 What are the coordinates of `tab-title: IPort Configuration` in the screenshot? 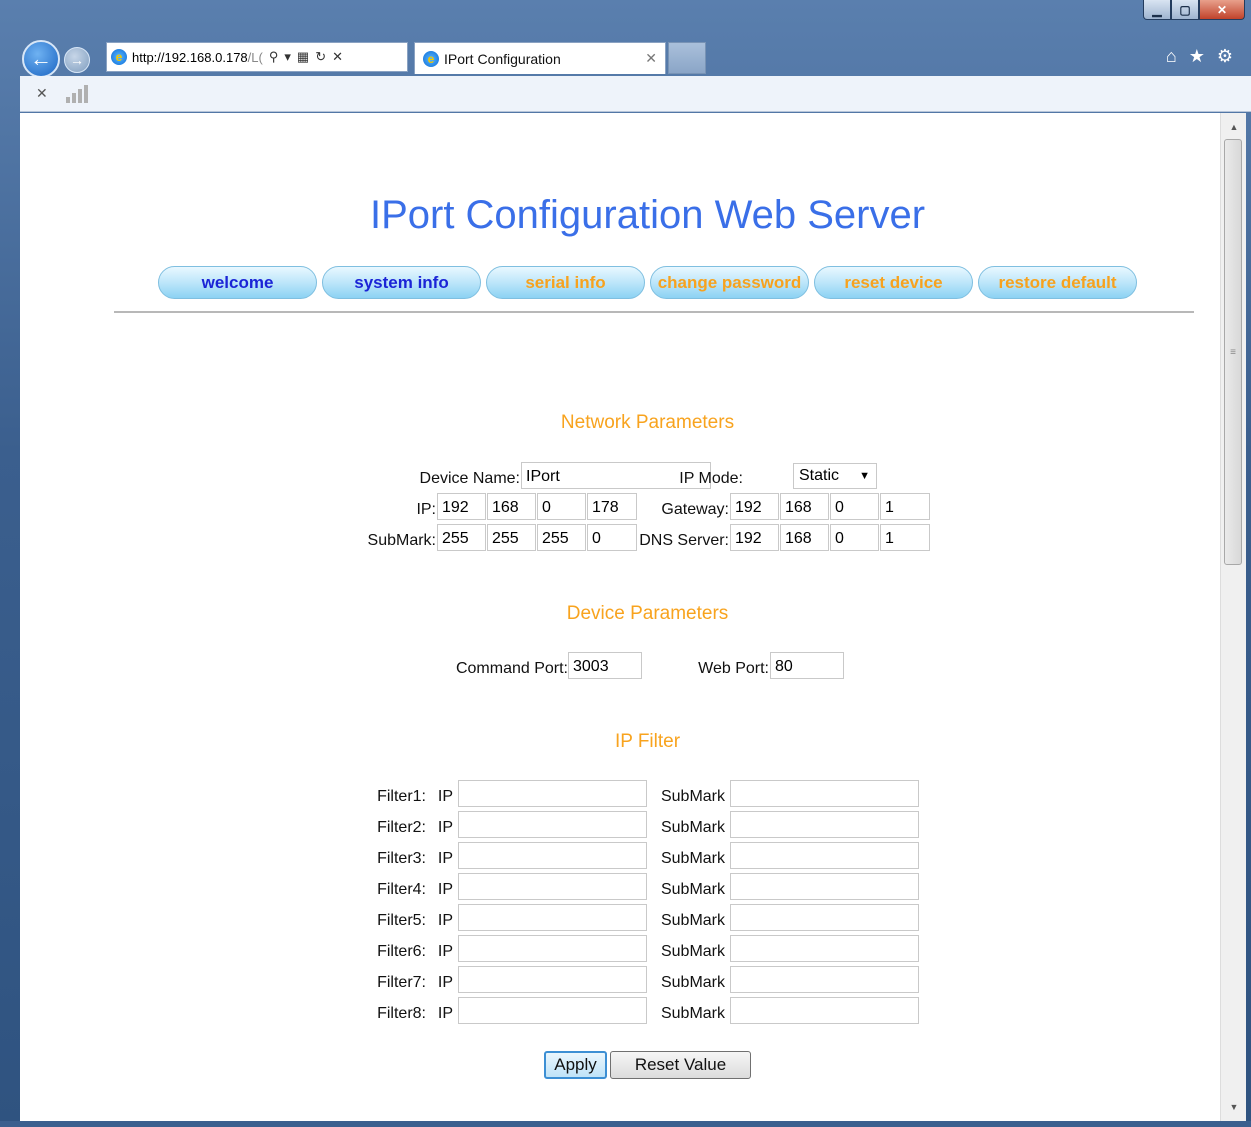 It's located at (502, 58).